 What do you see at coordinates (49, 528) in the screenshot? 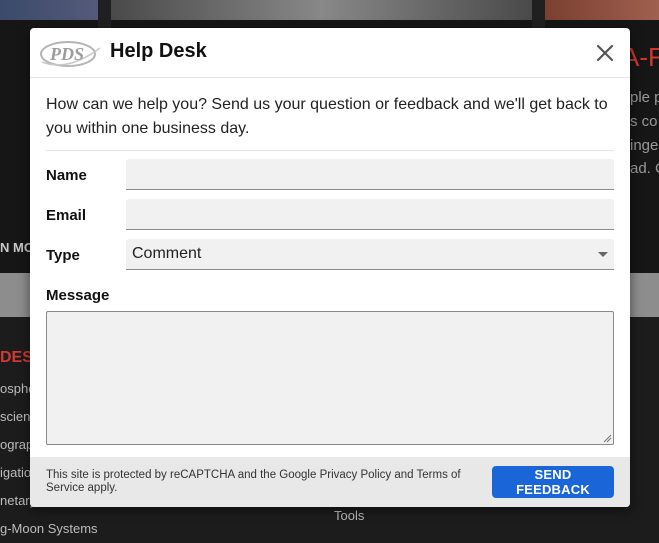
I see `footer-link: g-Moon Systems` at bounding box center [49, 528].